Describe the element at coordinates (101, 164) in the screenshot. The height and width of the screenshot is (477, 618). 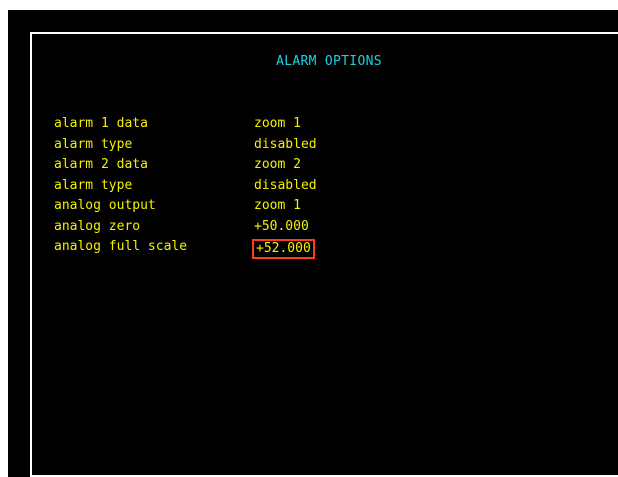
I see `option-label: alarm 2 data` at that location.